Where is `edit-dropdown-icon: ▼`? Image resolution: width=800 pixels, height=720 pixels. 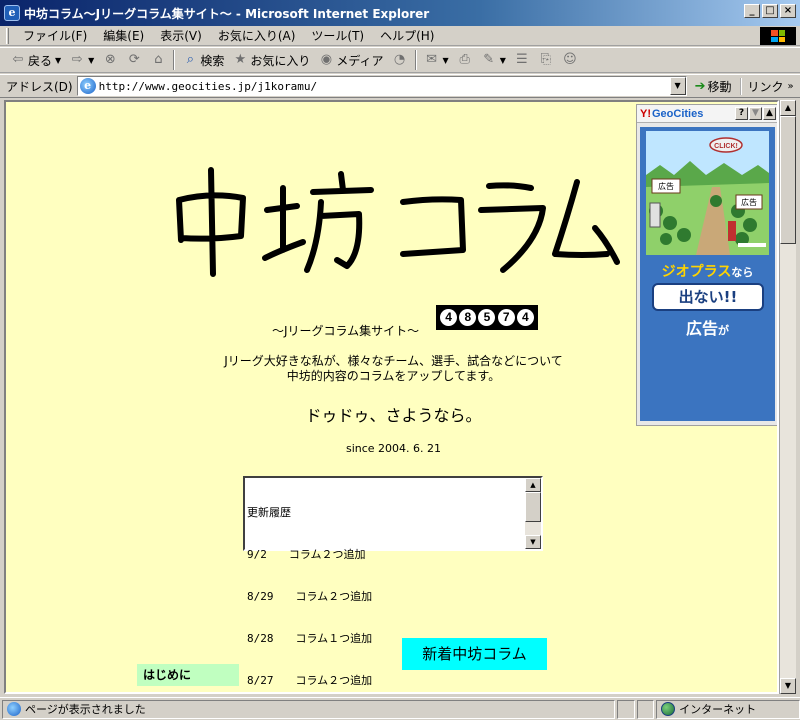
edit-dropdown-icon: ▼ is located at coordinates (503, 60).